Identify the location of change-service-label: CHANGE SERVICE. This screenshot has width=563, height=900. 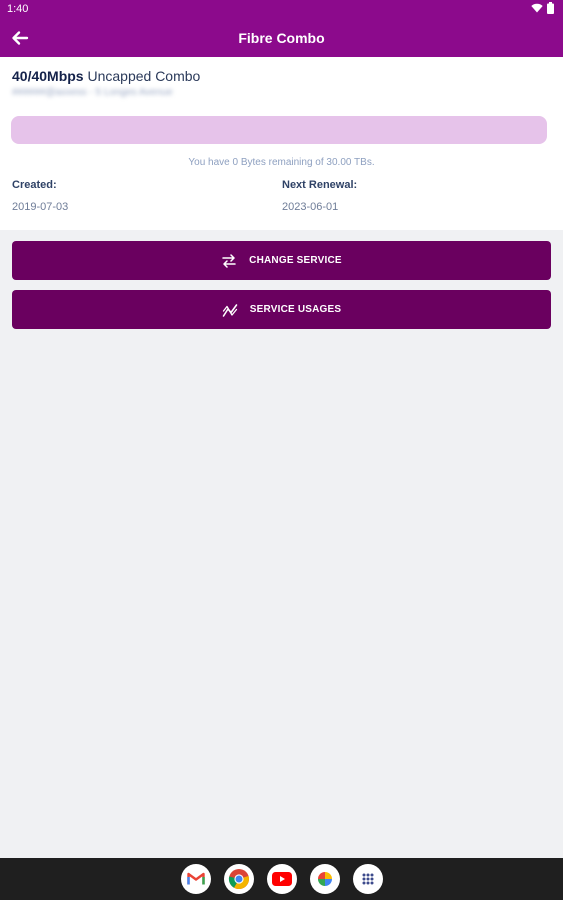
(295, 260).